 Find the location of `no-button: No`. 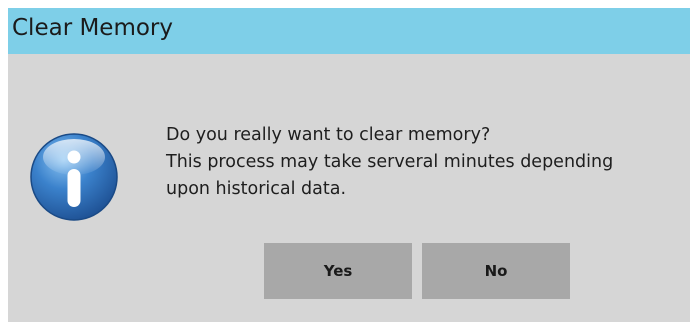

no-button: No is located at coordinates (496, 271).